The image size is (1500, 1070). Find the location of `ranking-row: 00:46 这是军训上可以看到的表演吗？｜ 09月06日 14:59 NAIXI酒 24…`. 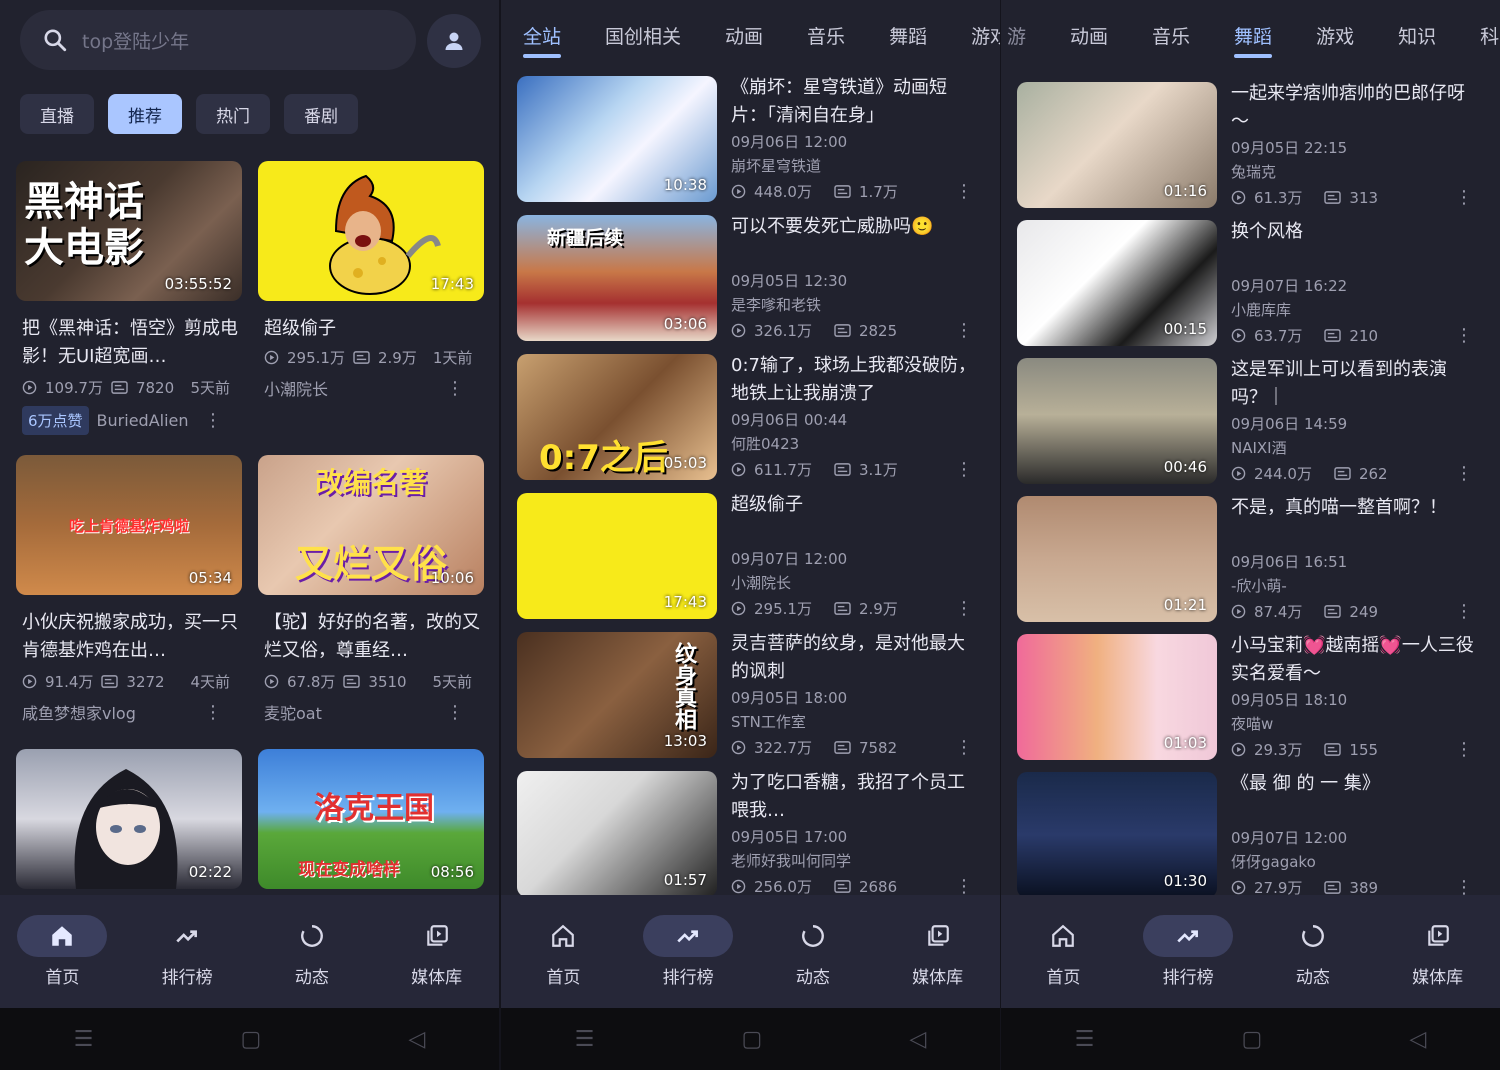

ranking-row: 00:46 这是军训上可以看到的表演吗？｜ 09月06日 14:59 NAIXI酒 24… is located at coordinates (1252, 421).